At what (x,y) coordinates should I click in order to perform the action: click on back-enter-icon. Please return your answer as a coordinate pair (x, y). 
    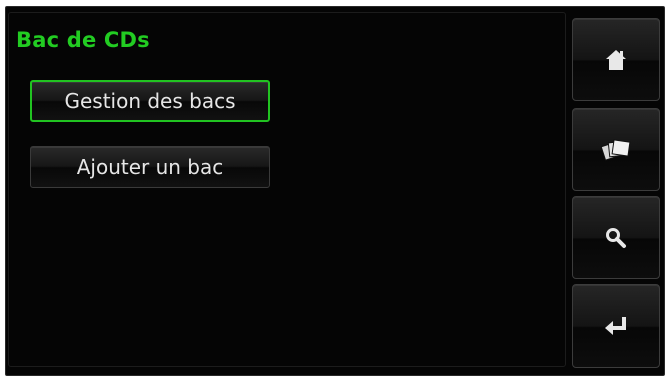
    Looking at the image, I should click on (616, 326).